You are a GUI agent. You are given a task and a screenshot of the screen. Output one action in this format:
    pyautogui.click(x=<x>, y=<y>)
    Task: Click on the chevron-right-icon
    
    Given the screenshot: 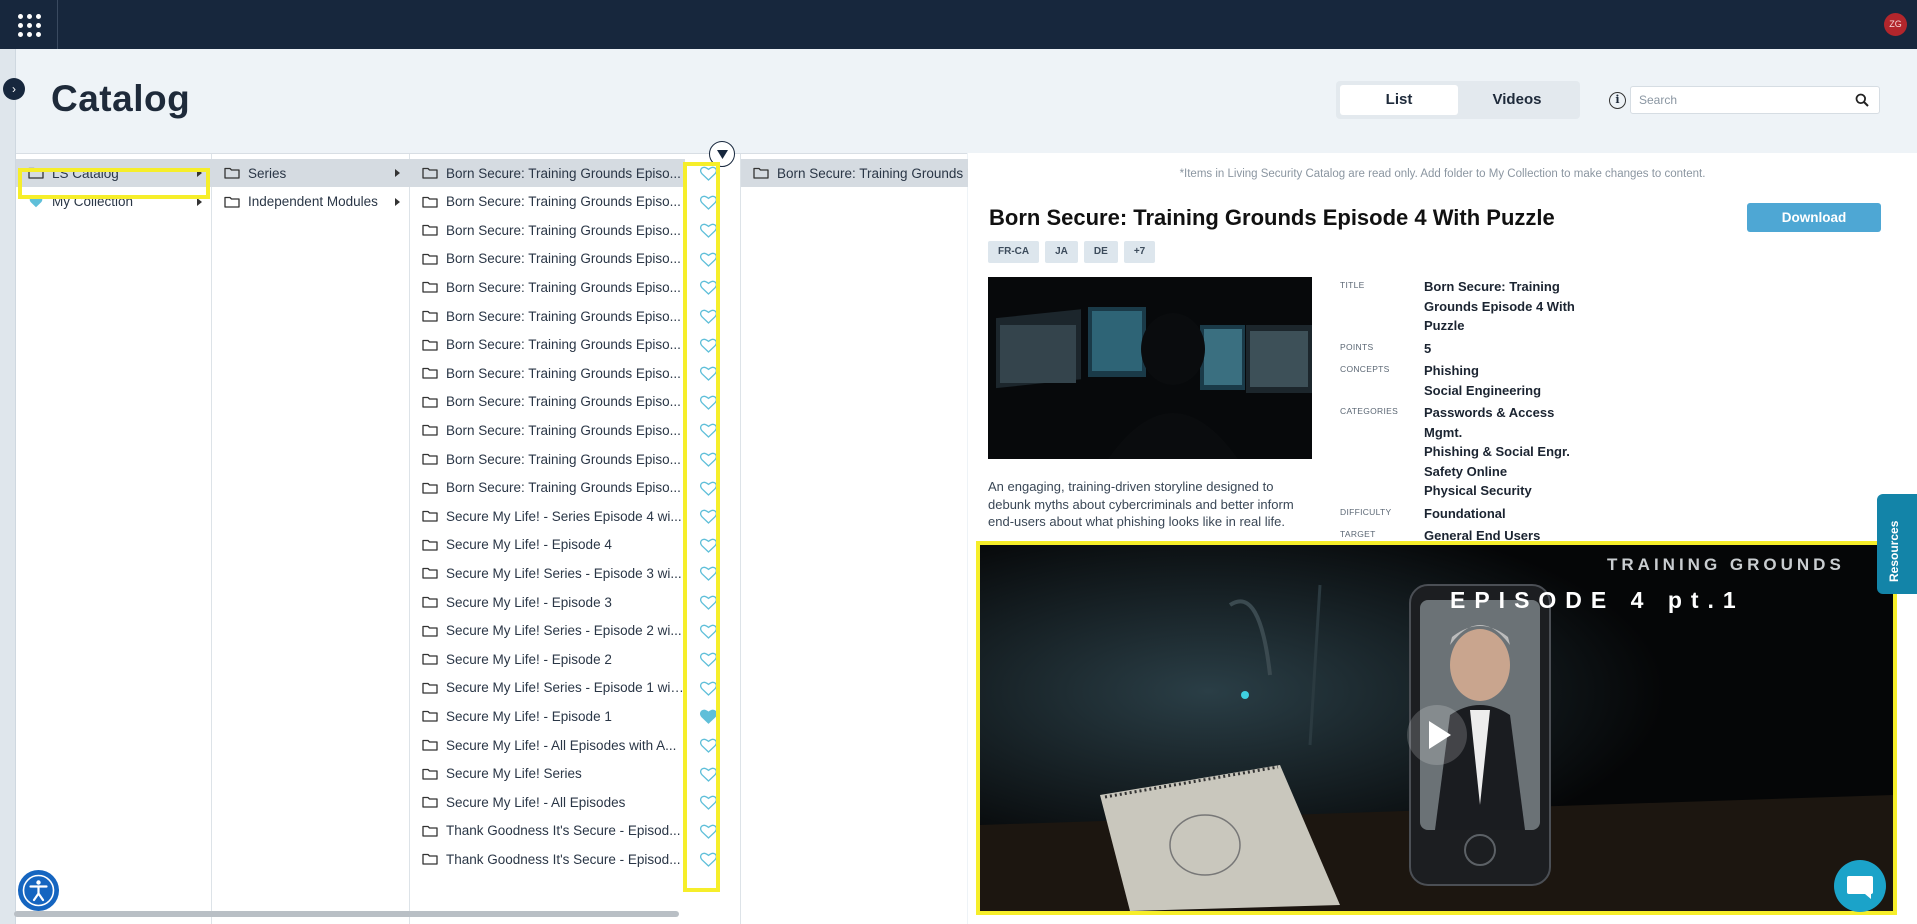 What is the action you would take?
    pyautogui.click(x=397, y=173)
    